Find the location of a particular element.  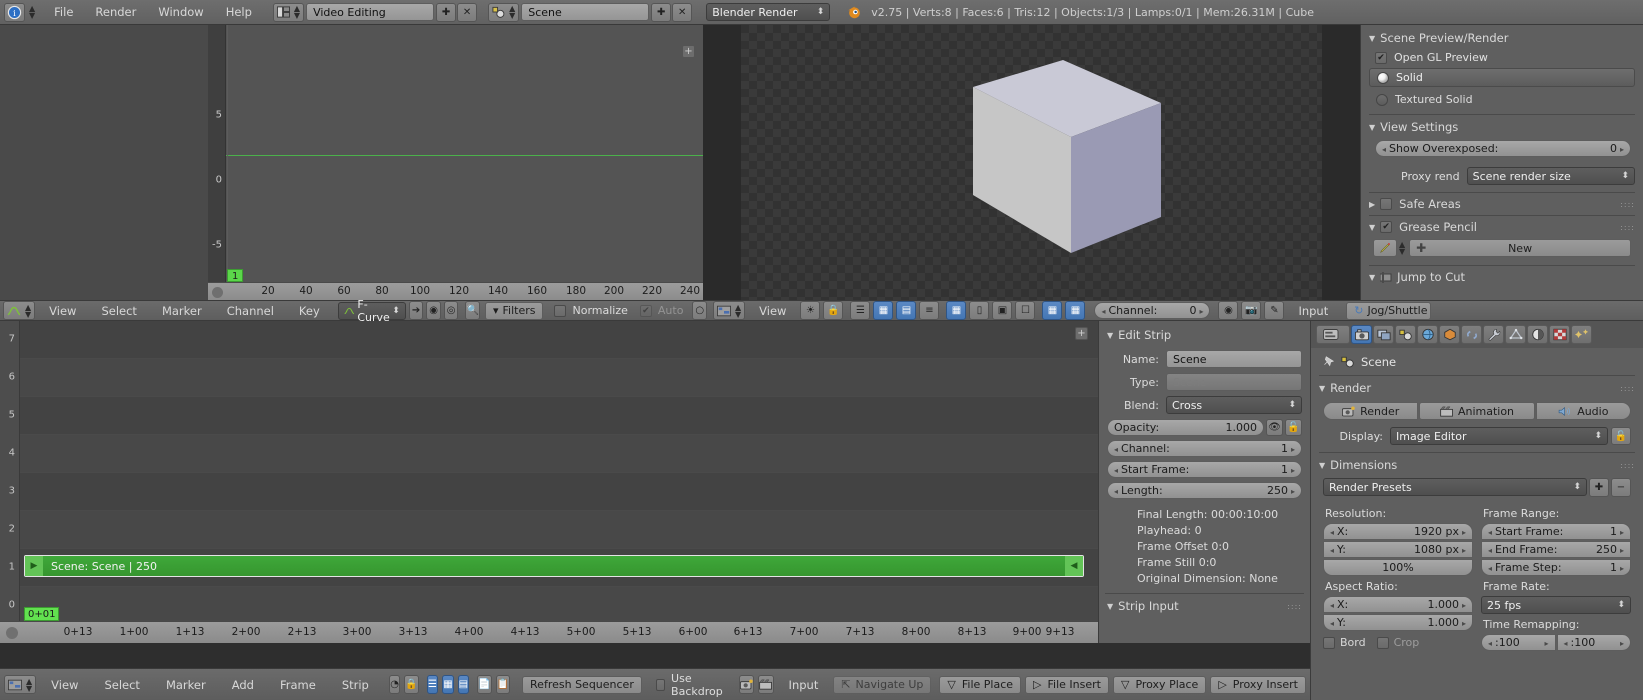

screen-layout-spinner-icon: ▲ ▼ is located at coordinates (297, 12).